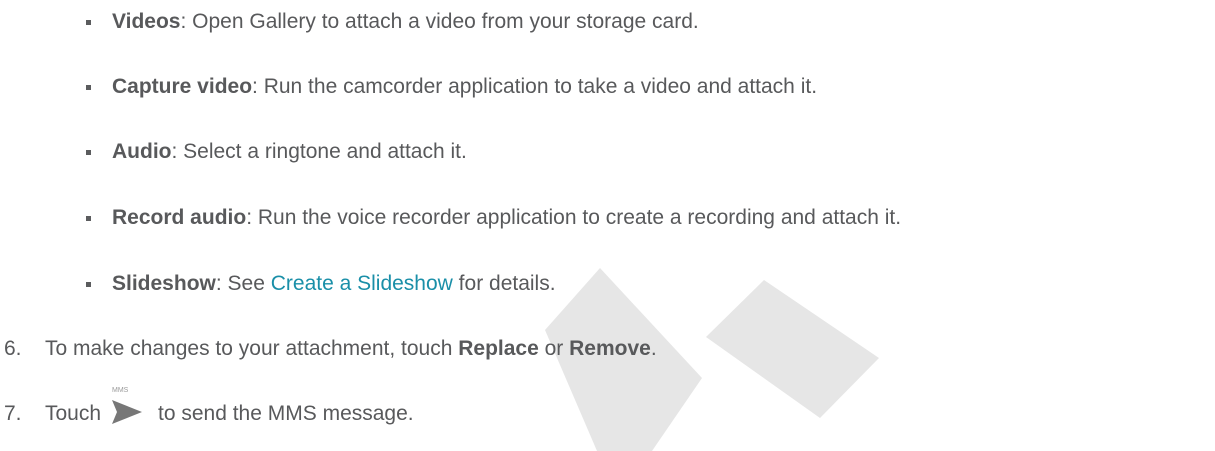 Image resolution: width=1215 pixels, height=451 pixels. I want to click on step-text-part: to send the MMS message., so click(286, 413).